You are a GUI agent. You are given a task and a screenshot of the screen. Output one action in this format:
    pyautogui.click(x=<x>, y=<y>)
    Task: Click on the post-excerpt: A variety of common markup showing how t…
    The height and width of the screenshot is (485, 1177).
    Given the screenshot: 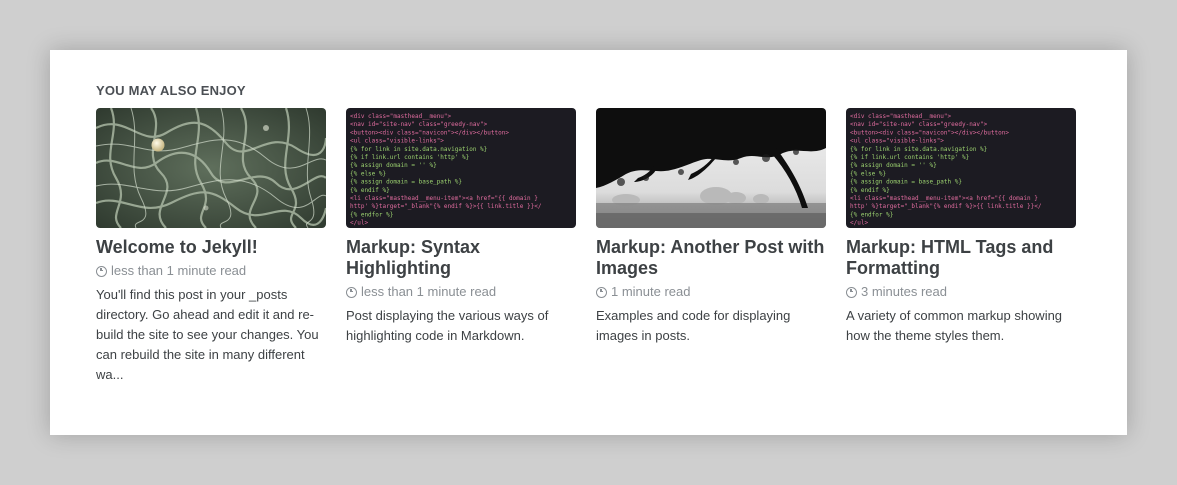 What is the action you would take?
    pyautogui.click(x=954, y=325)
    